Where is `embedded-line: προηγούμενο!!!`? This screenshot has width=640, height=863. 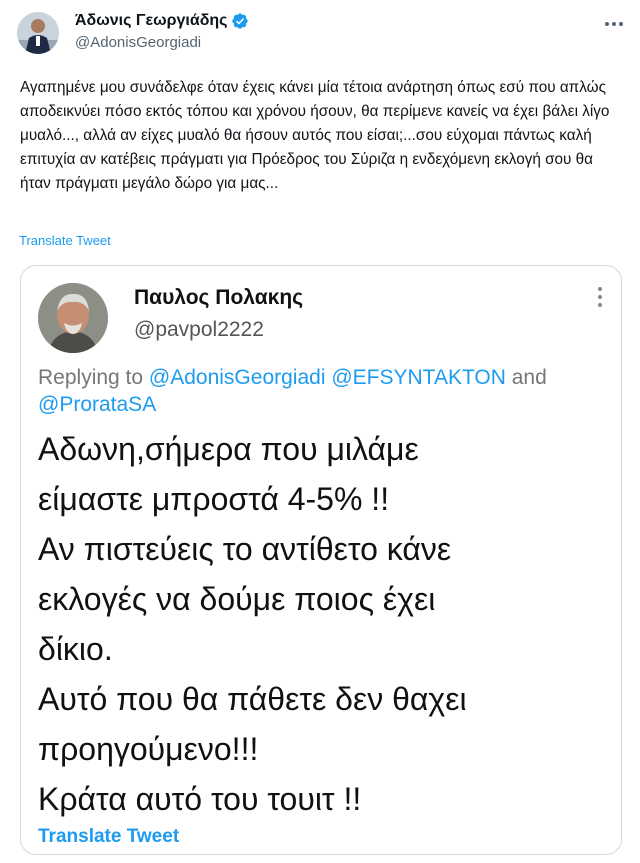
embedded-line: προηγούμενο!!! is located at coordinates (148, 749).